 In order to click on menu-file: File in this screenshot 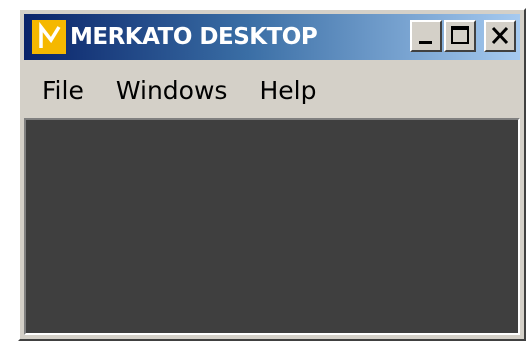, I will do `click(61, 91)`.